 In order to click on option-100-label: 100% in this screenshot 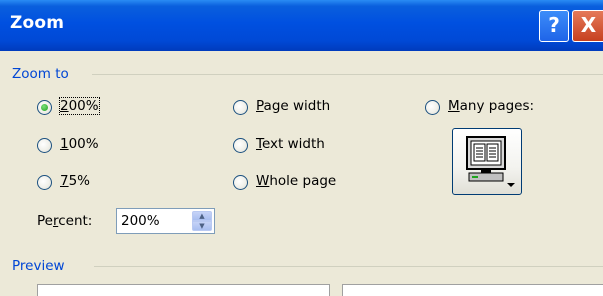, I will do `click(79, 144)`.